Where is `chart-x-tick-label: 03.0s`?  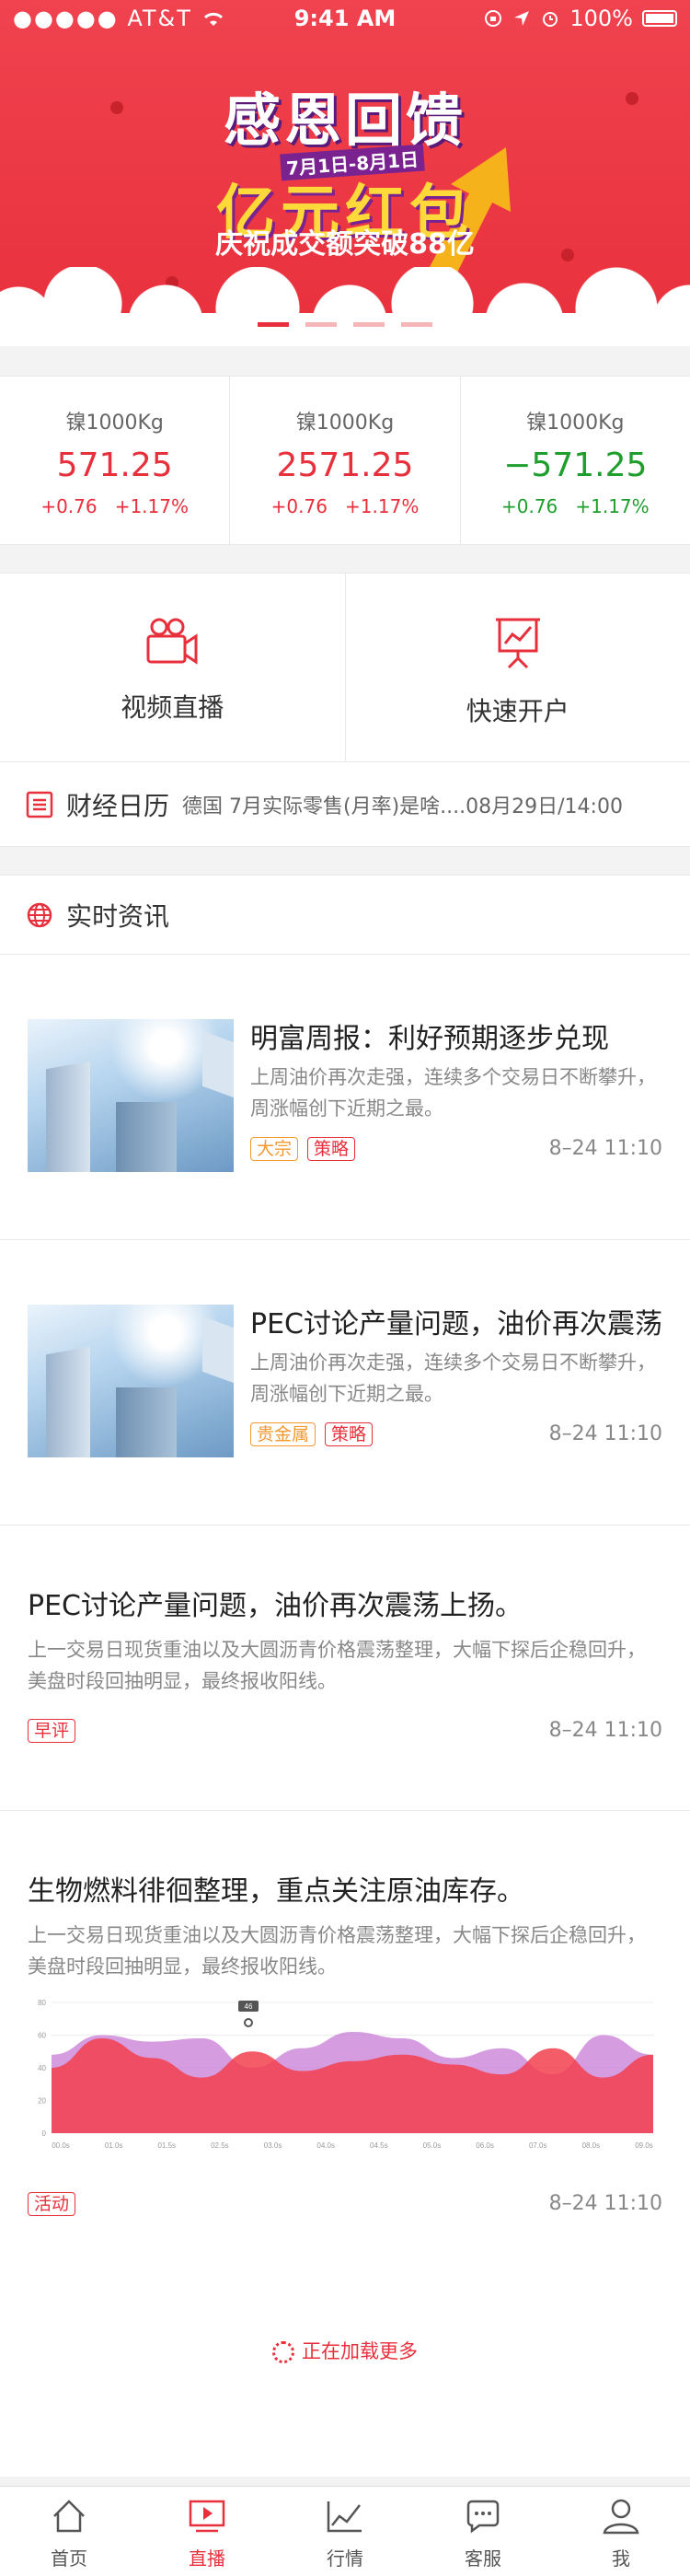 chart-x-tick-label: 03.0s is located at coordinates (273, 2145).